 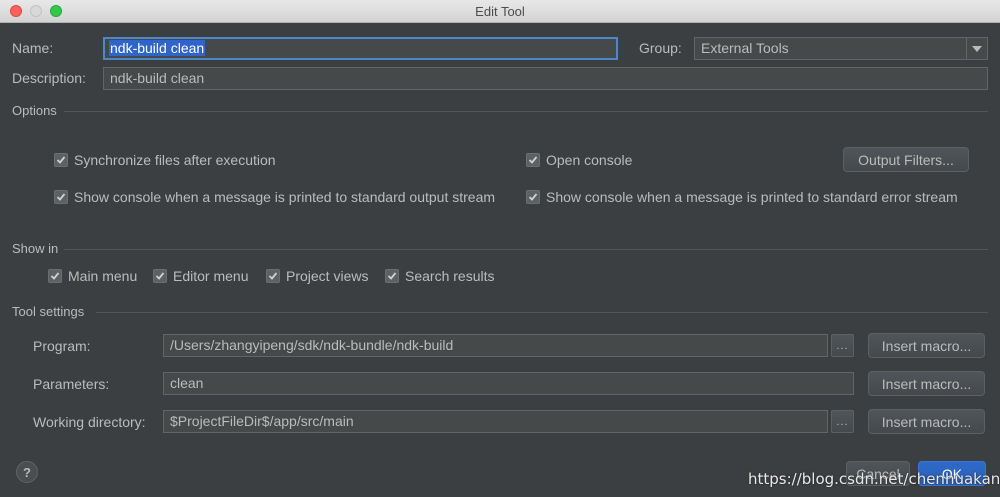 I want to click on working-directory-input: $ProjectFileDir$/app/src/main, so click(x=495, y=421).